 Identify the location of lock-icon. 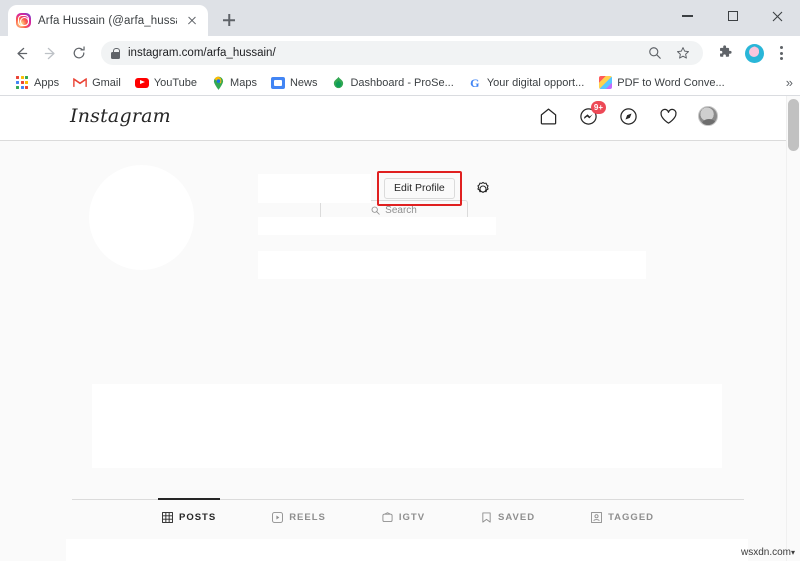
(115, 53).